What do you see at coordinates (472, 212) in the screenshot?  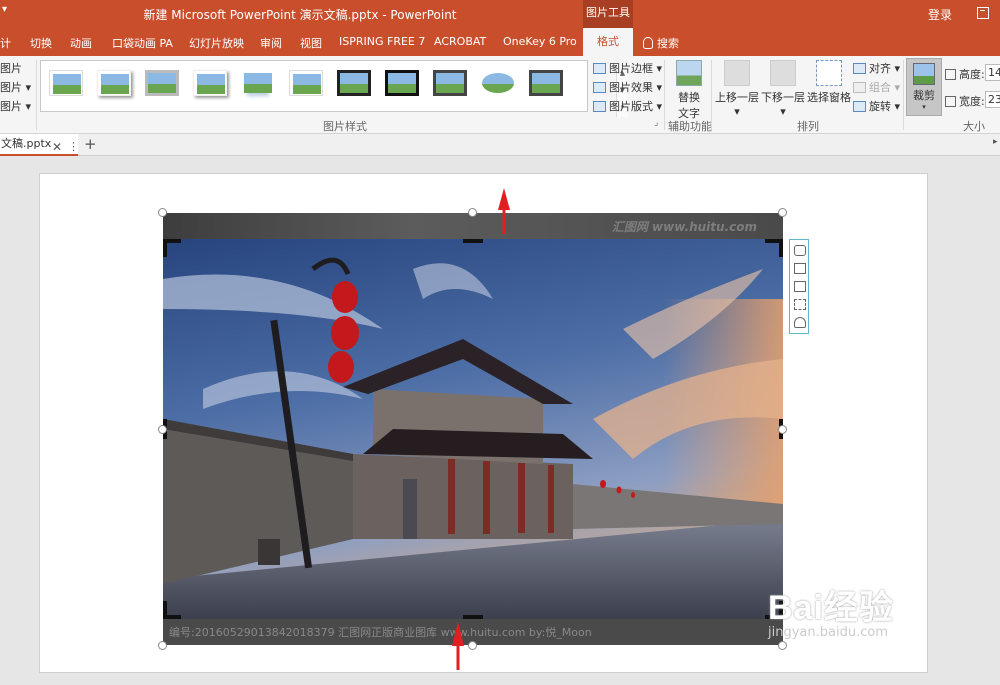 I see `resize-handle-top` at bounding box center [472, 212].